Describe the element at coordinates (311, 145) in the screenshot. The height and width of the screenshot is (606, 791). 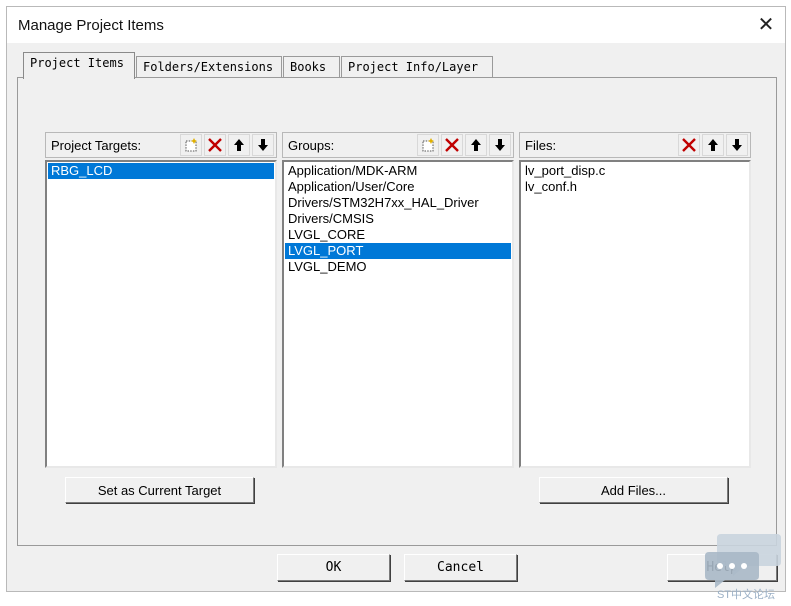
I see `groups-label: Groups:` at that location.